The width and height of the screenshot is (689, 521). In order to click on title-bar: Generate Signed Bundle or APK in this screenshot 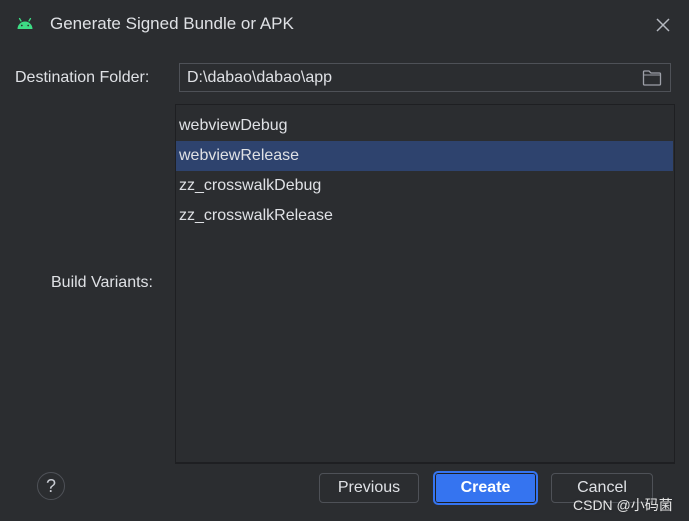, I will do `click(344, 25)`.